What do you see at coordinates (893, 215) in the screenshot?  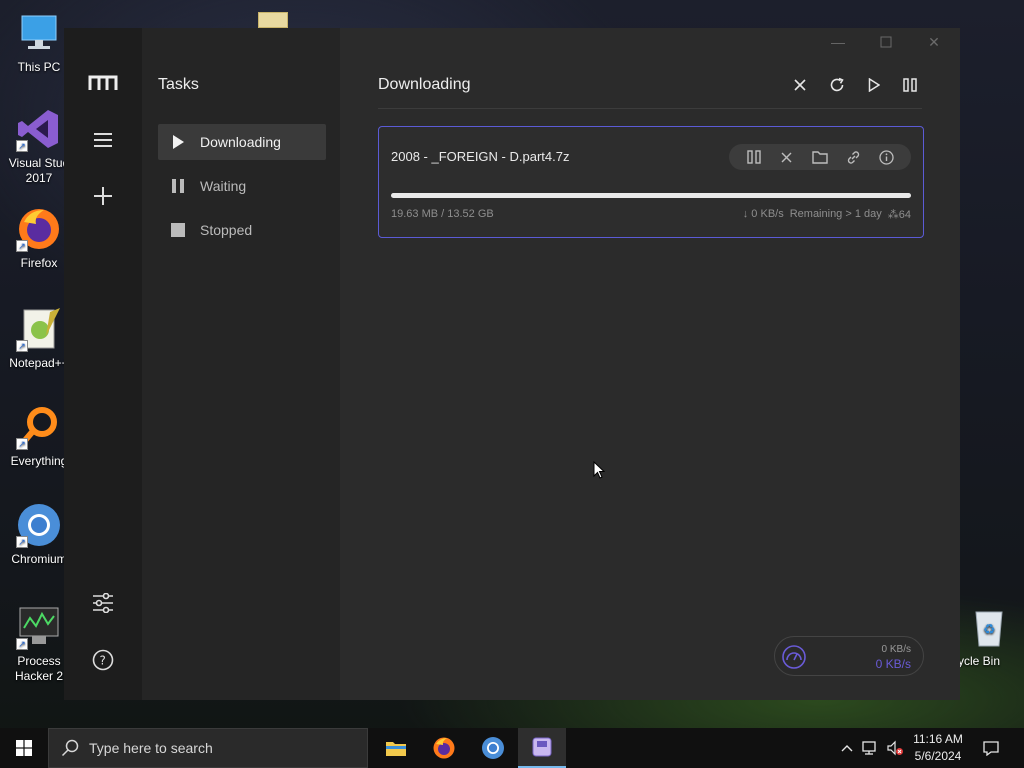 I see `connections-icon: ⁂` at bounding box center [893, 215].